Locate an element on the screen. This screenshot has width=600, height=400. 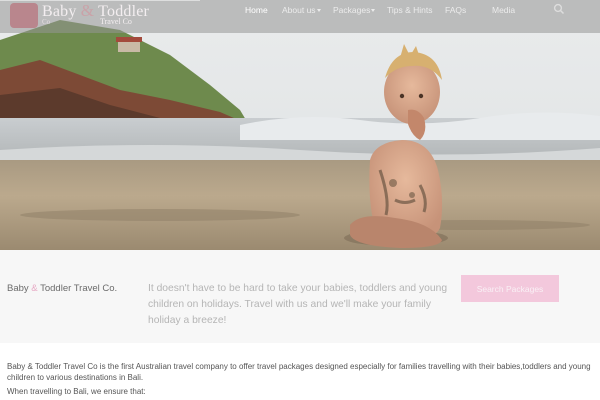
logo-wordmark: Baby & Toddler is located at coordinates (95, 11).